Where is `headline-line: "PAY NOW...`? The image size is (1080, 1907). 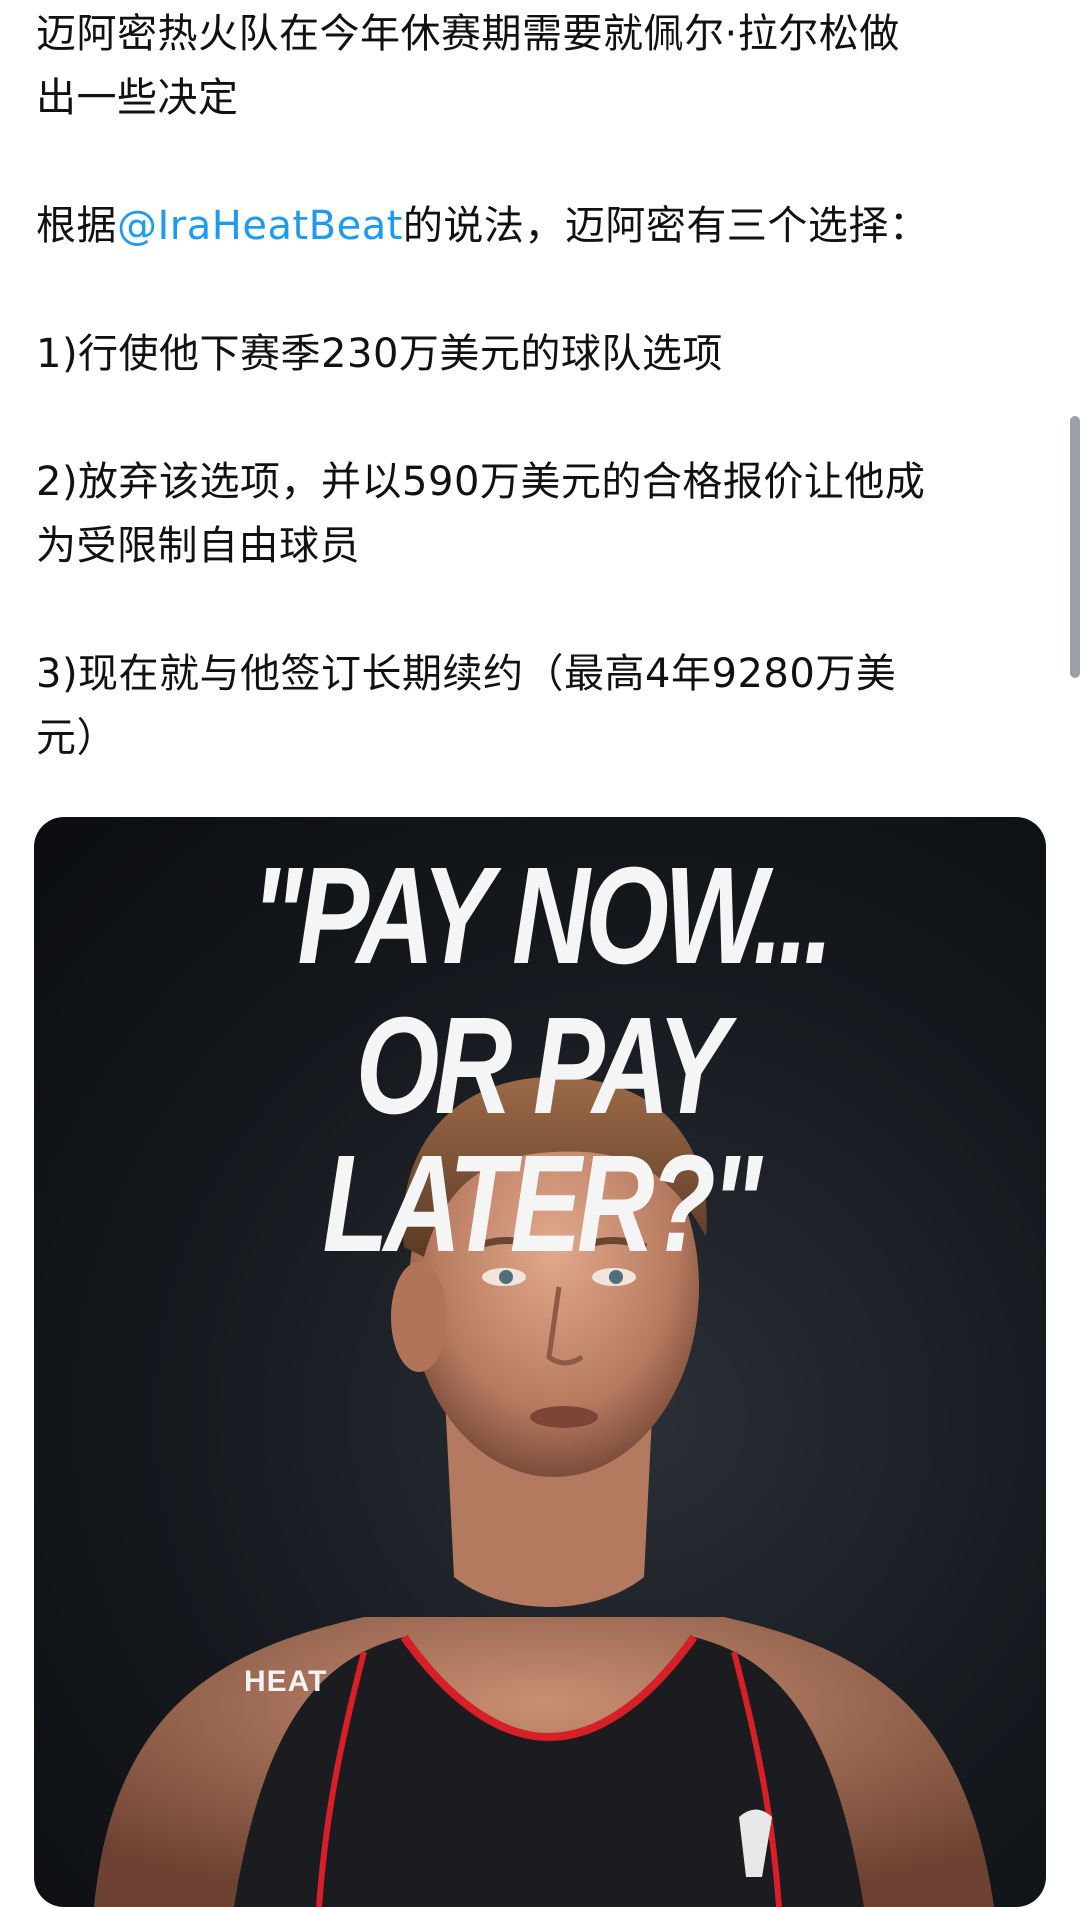 headline-line: "PAY NOW... is located at coordinates (542, 916).